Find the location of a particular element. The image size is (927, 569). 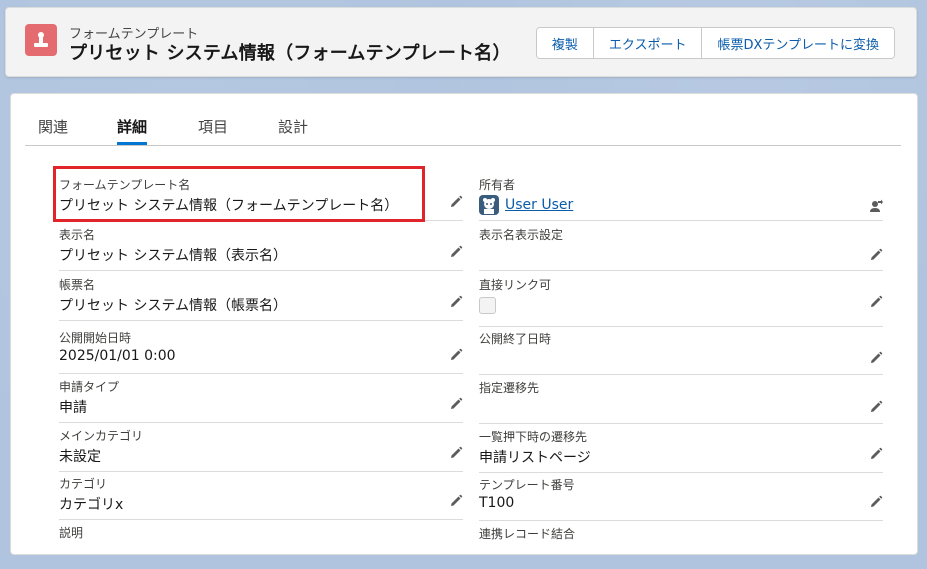

field-main-category: メインカテゴリ 未設定 is located at coordinates (261, 448).